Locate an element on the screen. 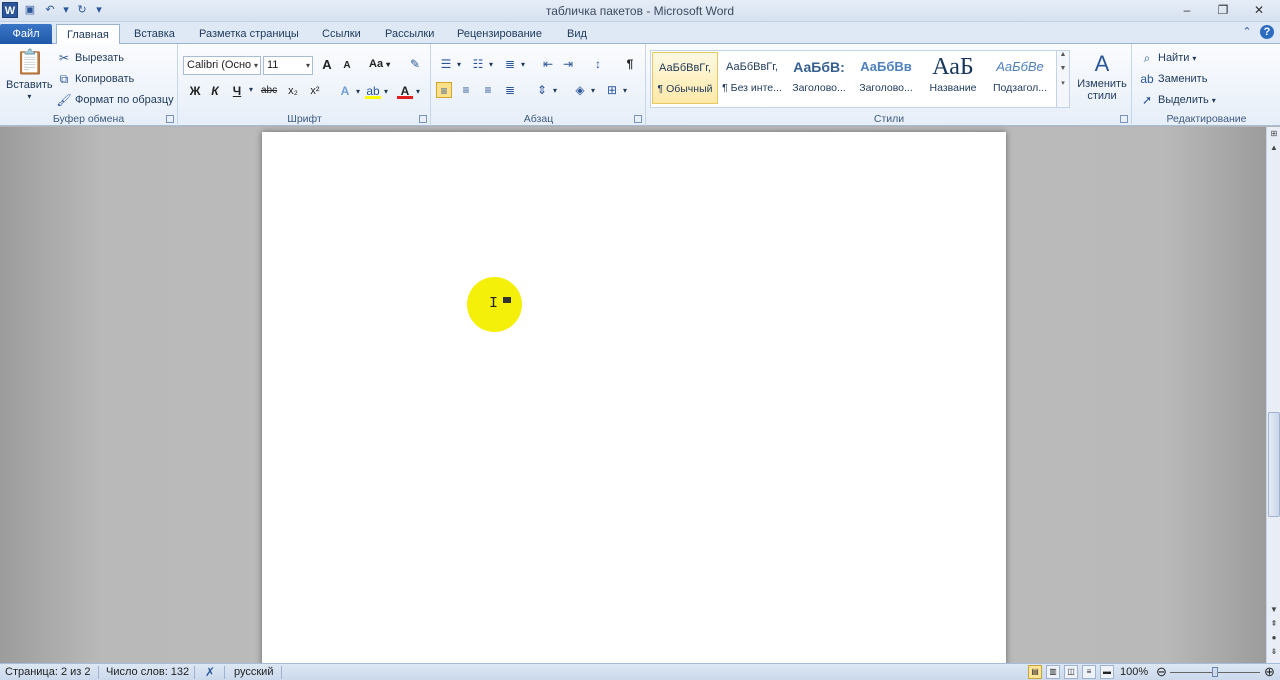 This screenshot has height=680, width=1280. font-color-button: A ▾ is located at coordinates (408, 91).